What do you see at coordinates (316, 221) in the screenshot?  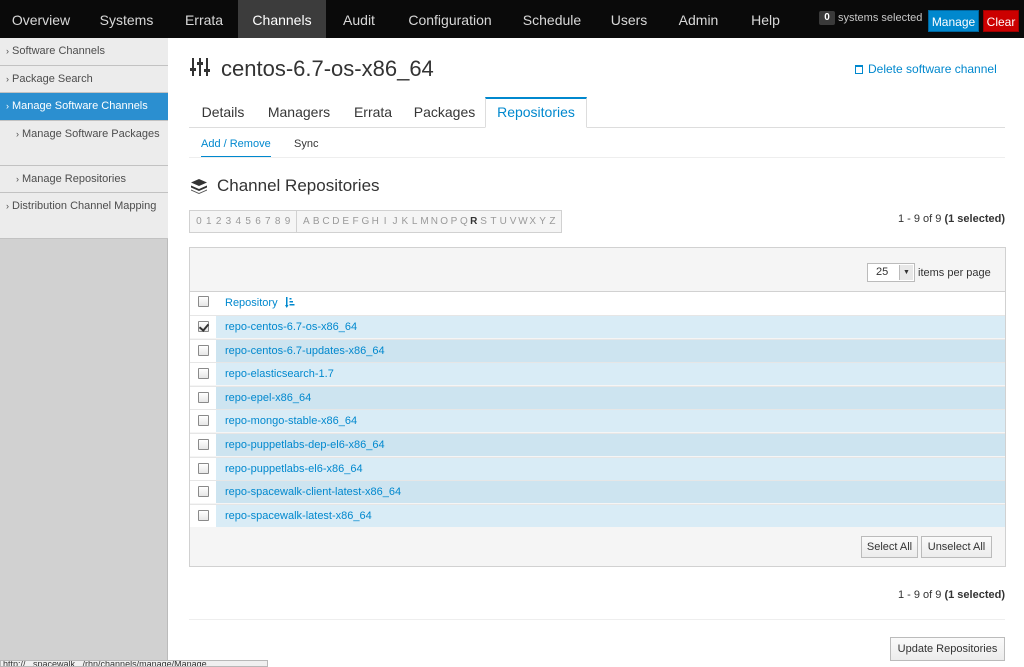 I see `letter-filter-b: B` at bounding box center [316, 221].